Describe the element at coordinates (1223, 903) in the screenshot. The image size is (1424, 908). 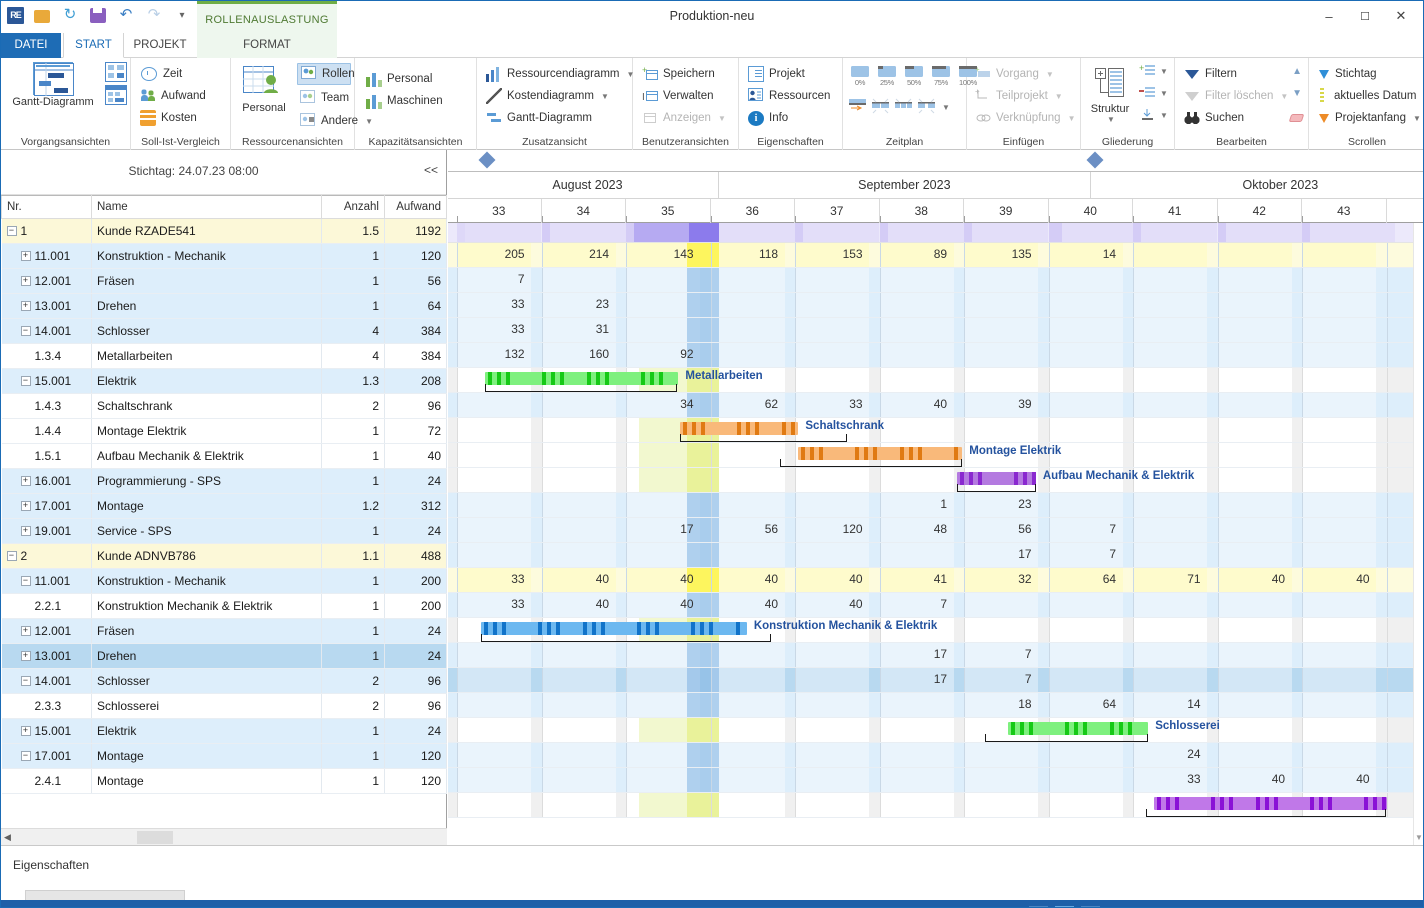
I see `view-zoom-controls: WOCHE 1 : 2 ▼ − ＋ 125 % ▼ ⋮` at that location.